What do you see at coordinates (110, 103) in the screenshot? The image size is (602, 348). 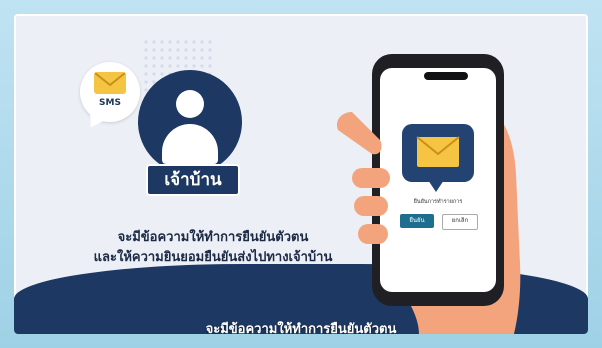 I see `sms-label: SMS` at bounding box center [110, 103].